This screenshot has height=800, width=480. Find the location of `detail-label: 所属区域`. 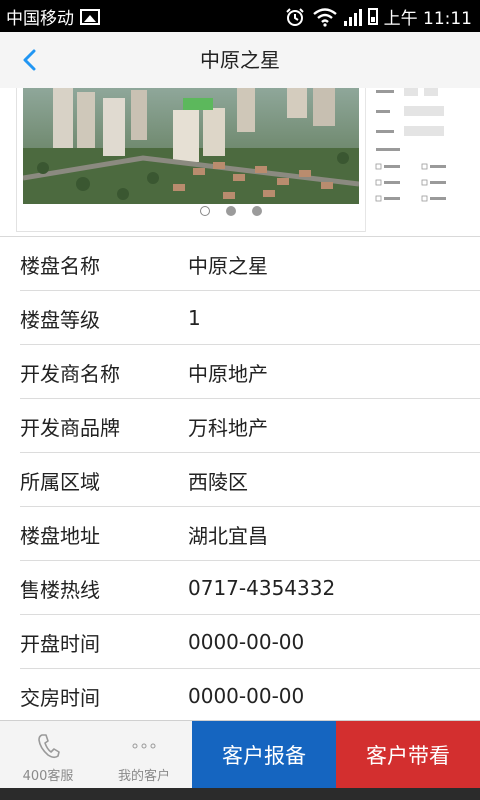

detail-label: 所属区域 is located at coordinates (60, 481).